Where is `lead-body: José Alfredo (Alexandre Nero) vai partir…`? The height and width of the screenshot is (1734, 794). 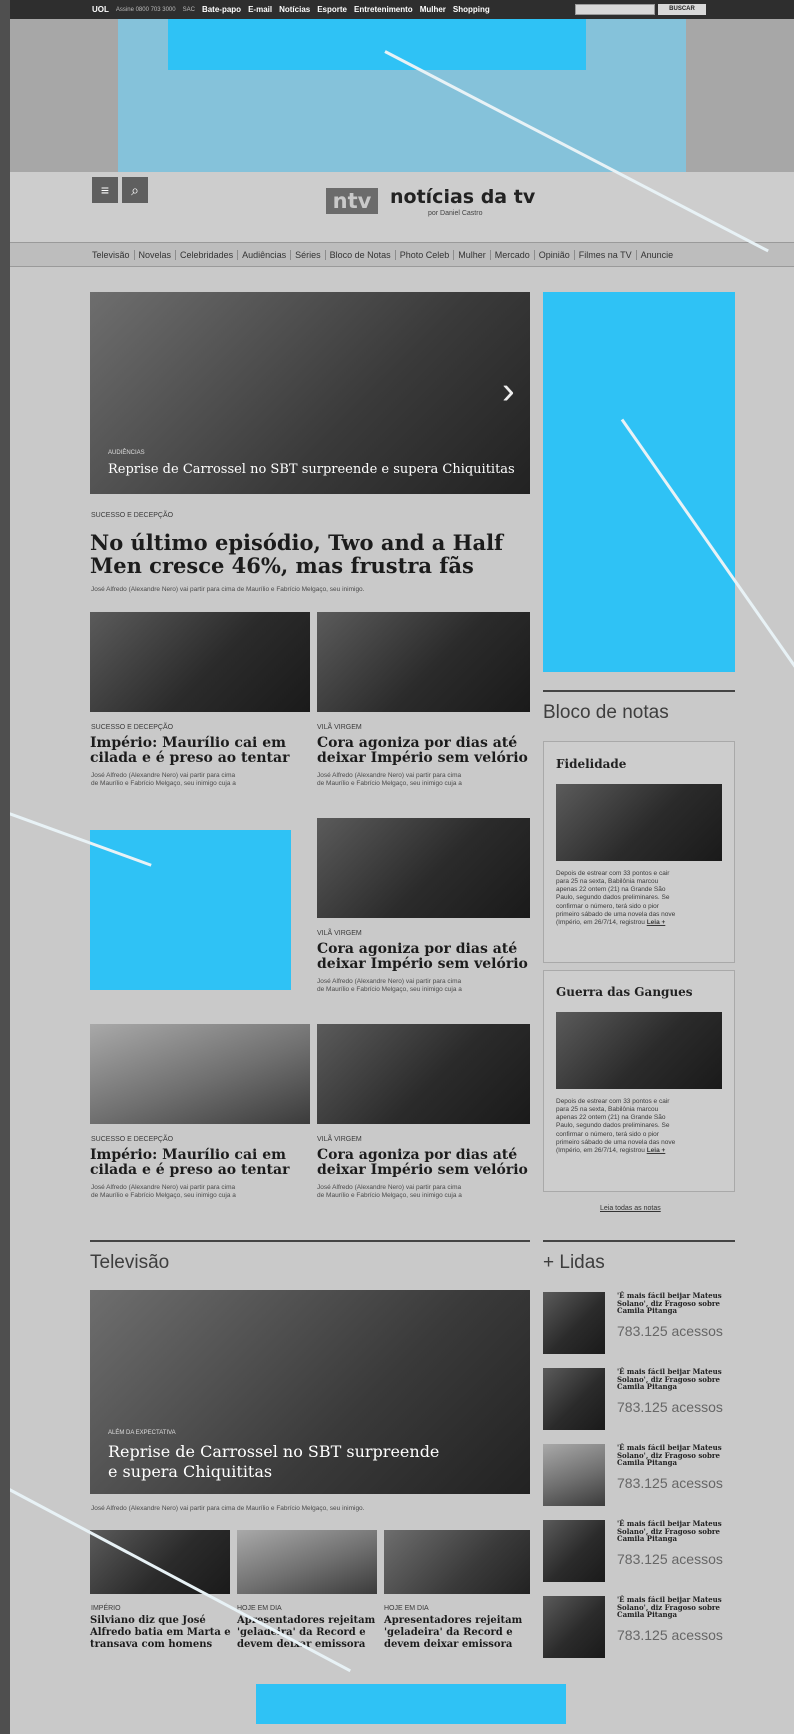 lead-body: José Alfredo (Alexandre Nero) vai partir… is located at coordinates (228, 589).